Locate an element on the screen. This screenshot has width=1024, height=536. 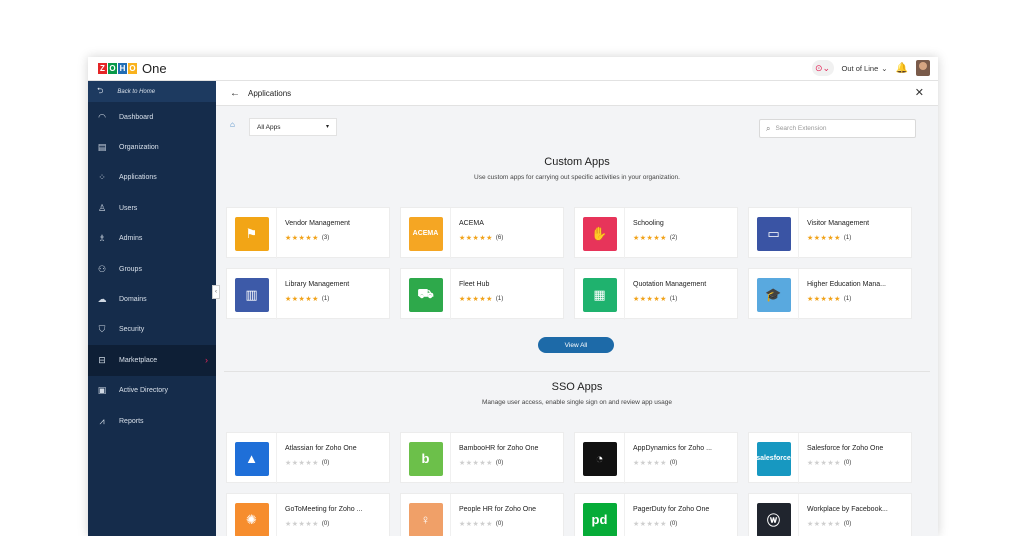
app-card: ✋ Schooling ★★★★★ (2) is located at coordinates (656, 233).